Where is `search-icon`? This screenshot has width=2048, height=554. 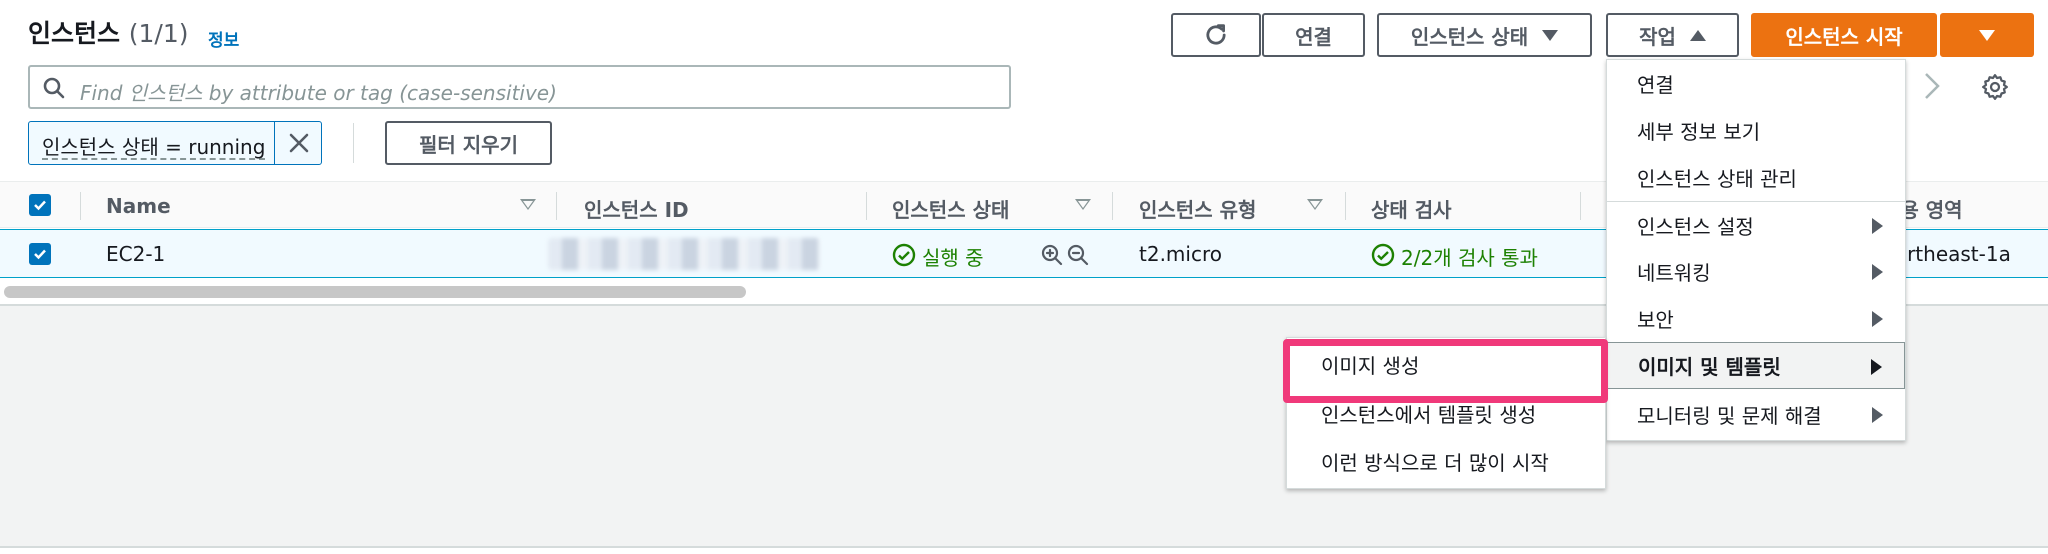 search-icon is located at coordinates (54, 88).